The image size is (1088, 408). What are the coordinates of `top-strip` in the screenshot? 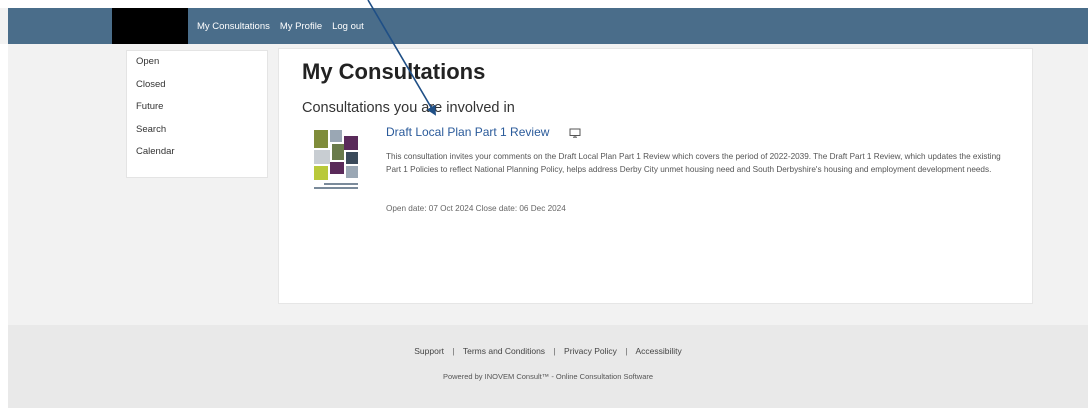 It's located at (544, 4).